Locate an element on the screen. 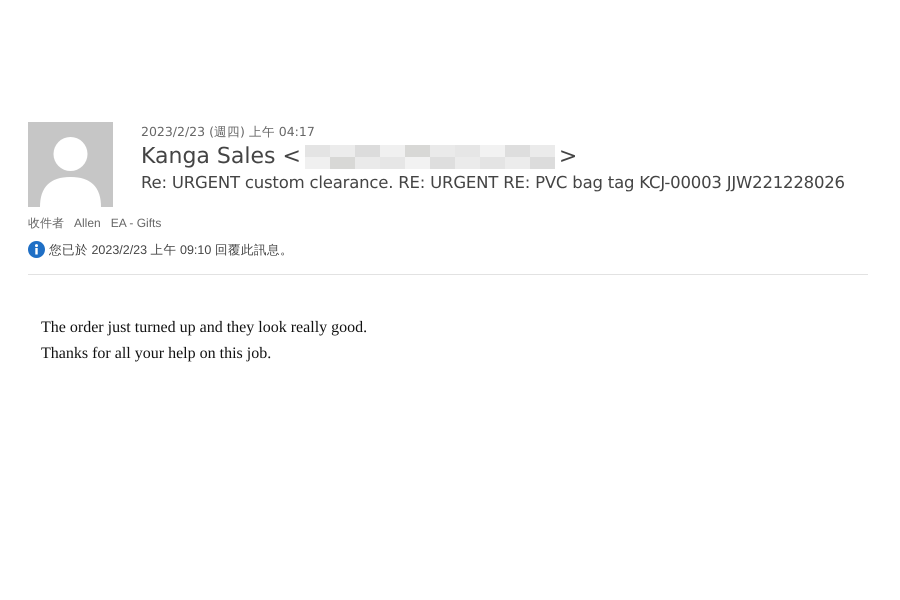  sent-date: 2023/2/23 (週四) 上午 04:17 is located at coordinates (228, 132).